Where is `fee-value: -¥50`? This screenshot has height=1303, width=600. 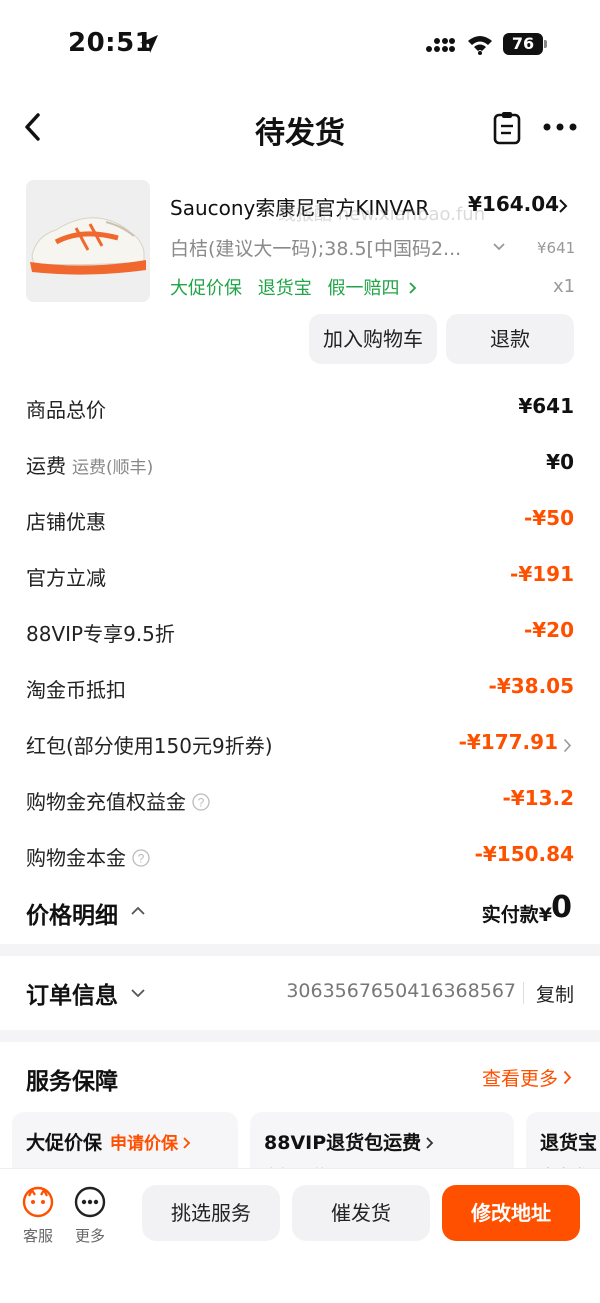 fee-value: -¥50 is located at coordinates (548, 518).